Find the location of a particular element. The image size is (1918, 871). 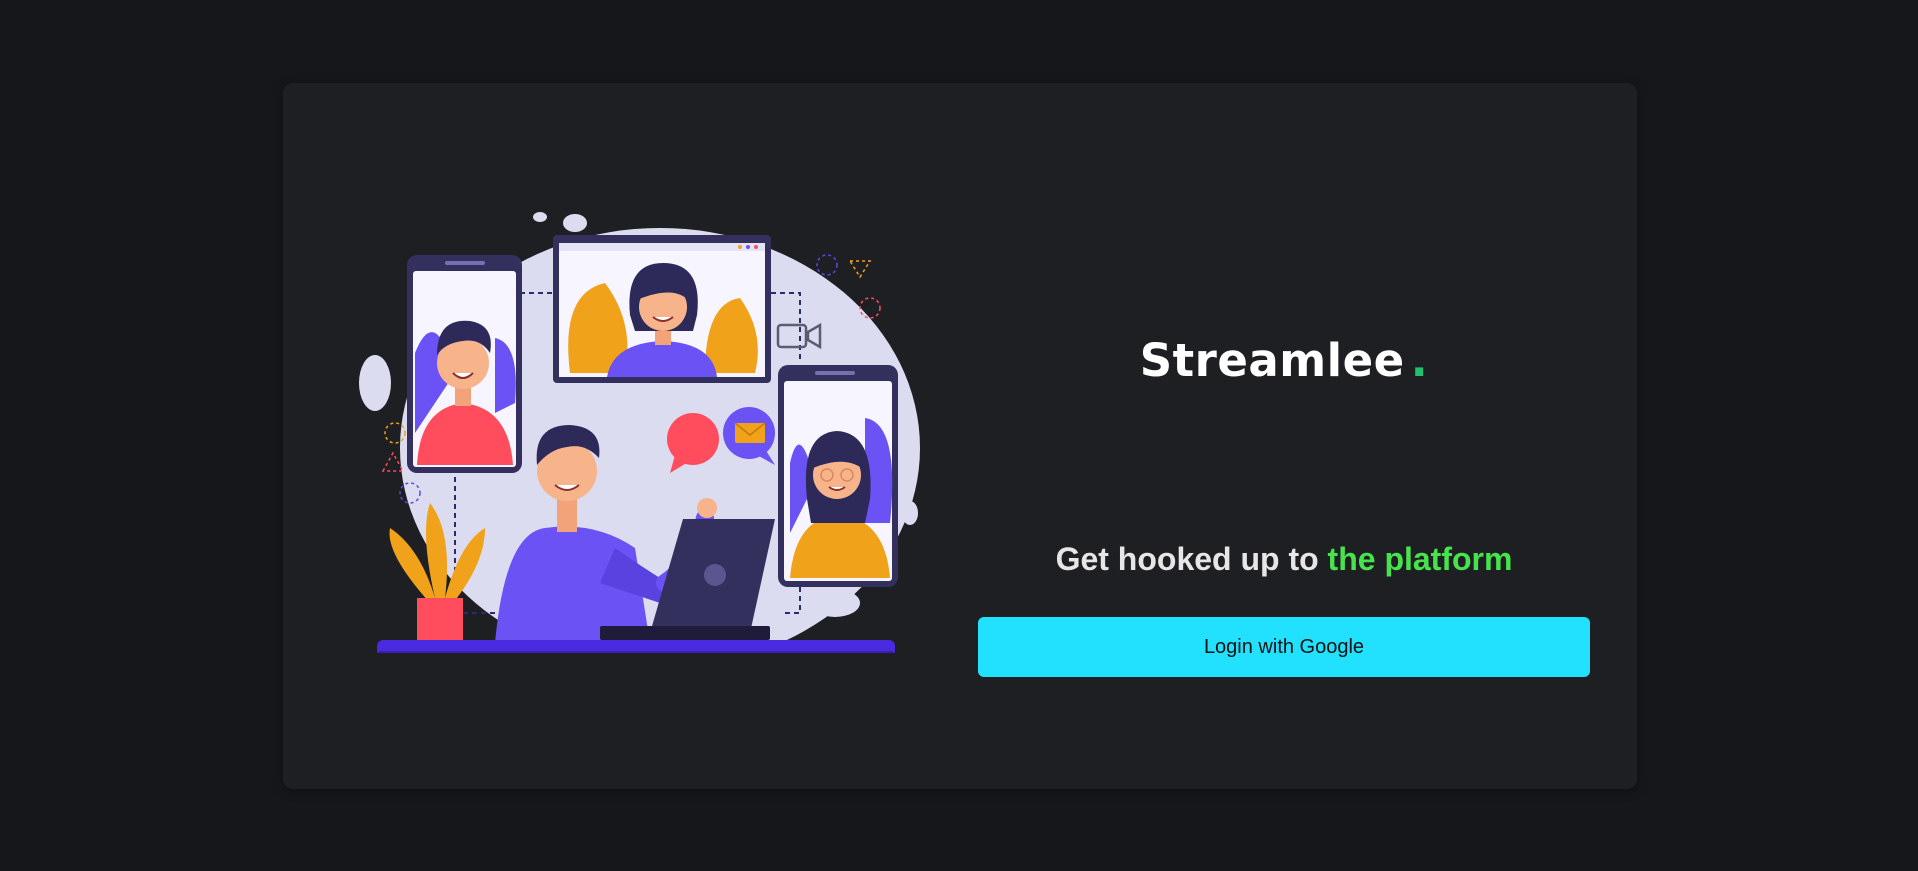

brand-logo: Streamlee. is located at coordinates (1284, 360).